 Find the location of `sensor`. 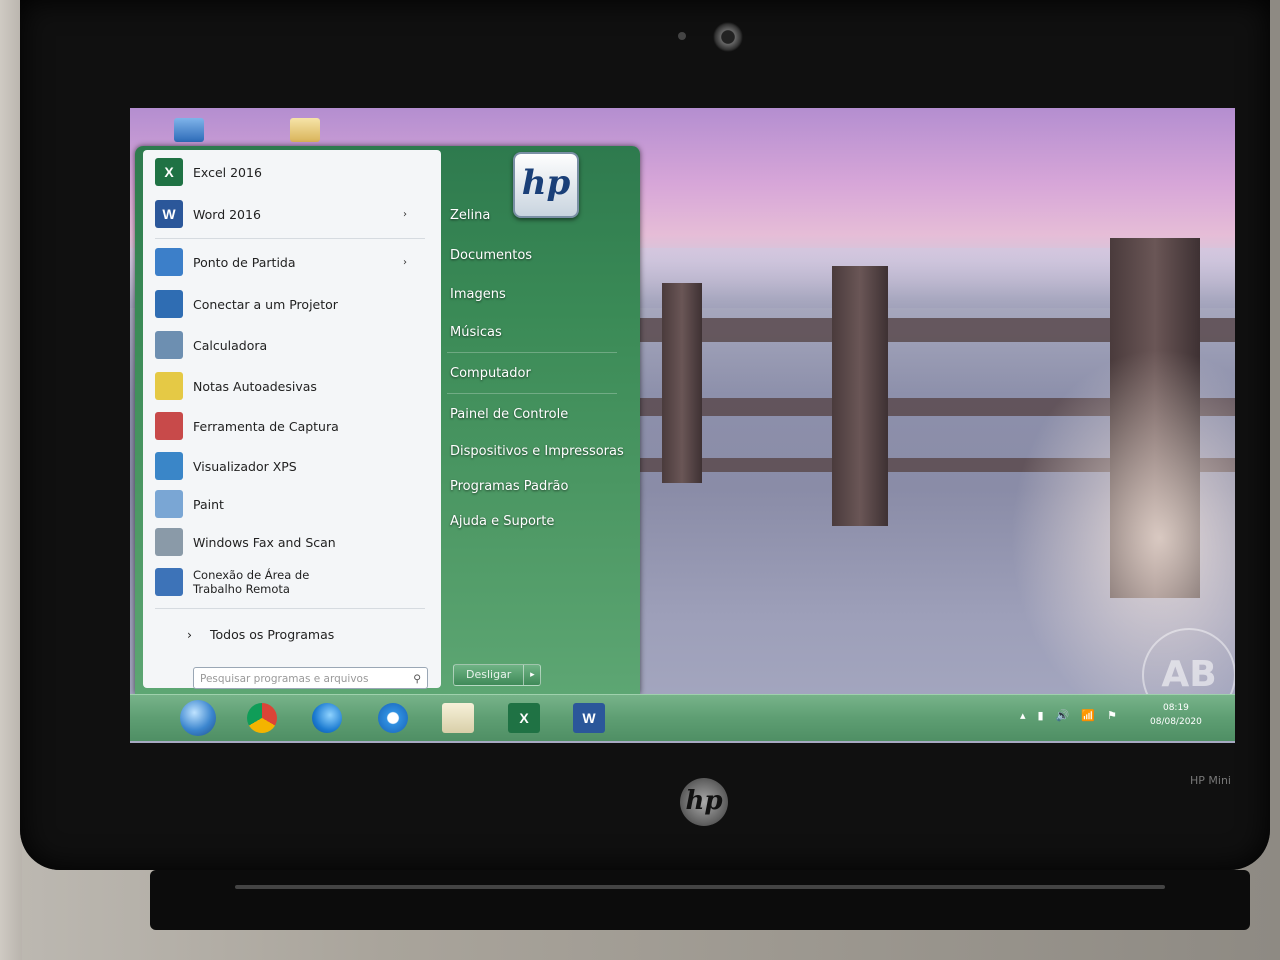

sensor is located at coordinates (682, 36).